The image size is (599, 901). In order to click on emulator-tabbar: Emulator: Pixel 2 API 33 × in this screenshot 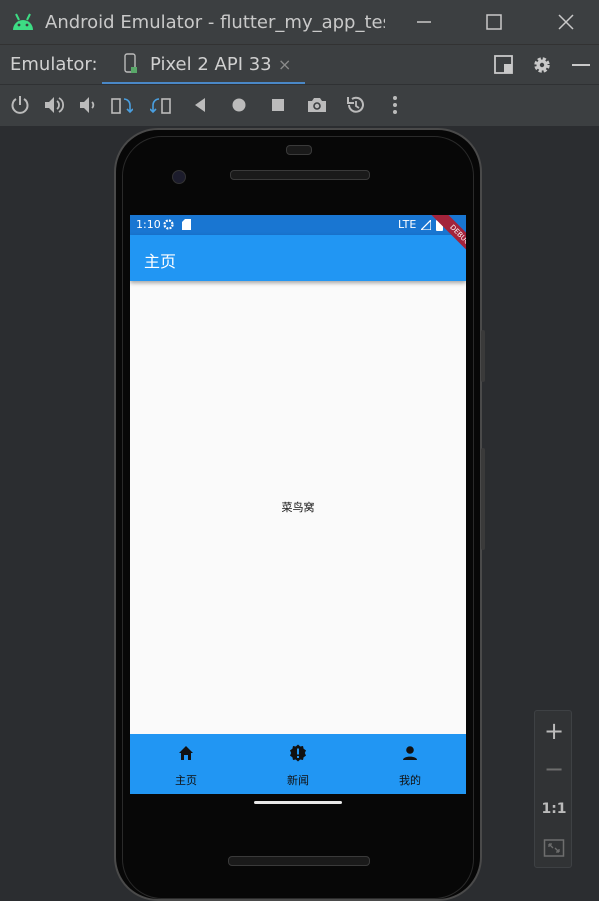, I will do `click(299, 64)`.